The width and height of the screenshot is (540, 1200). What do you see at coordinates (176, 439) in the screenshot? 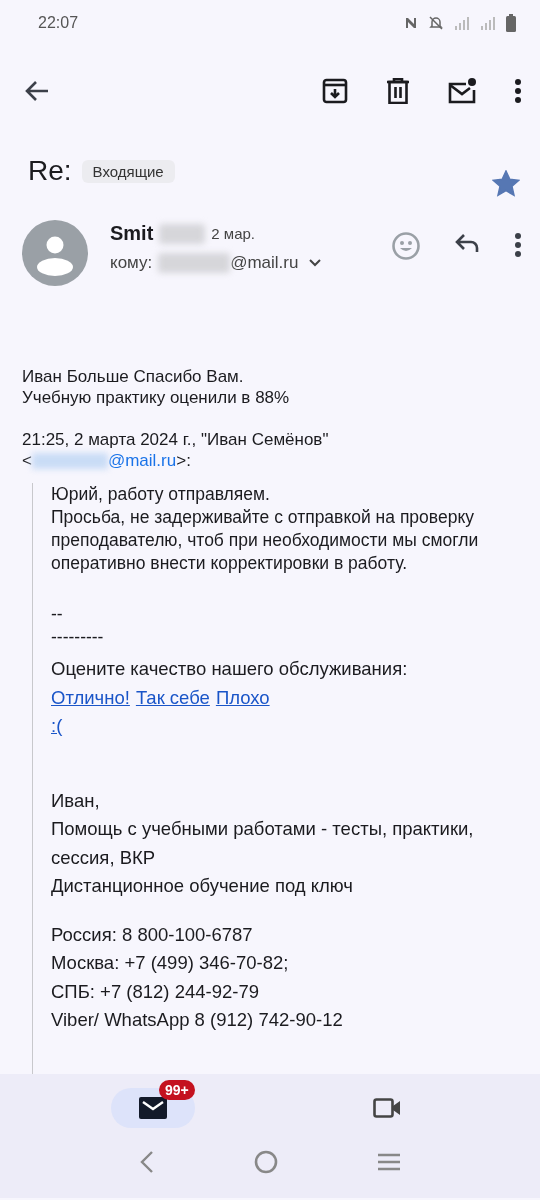
I see `quote-header: 21:25, 2 марта 2024 г., "Иван Семёнов"` at bounding box center [176, 439].